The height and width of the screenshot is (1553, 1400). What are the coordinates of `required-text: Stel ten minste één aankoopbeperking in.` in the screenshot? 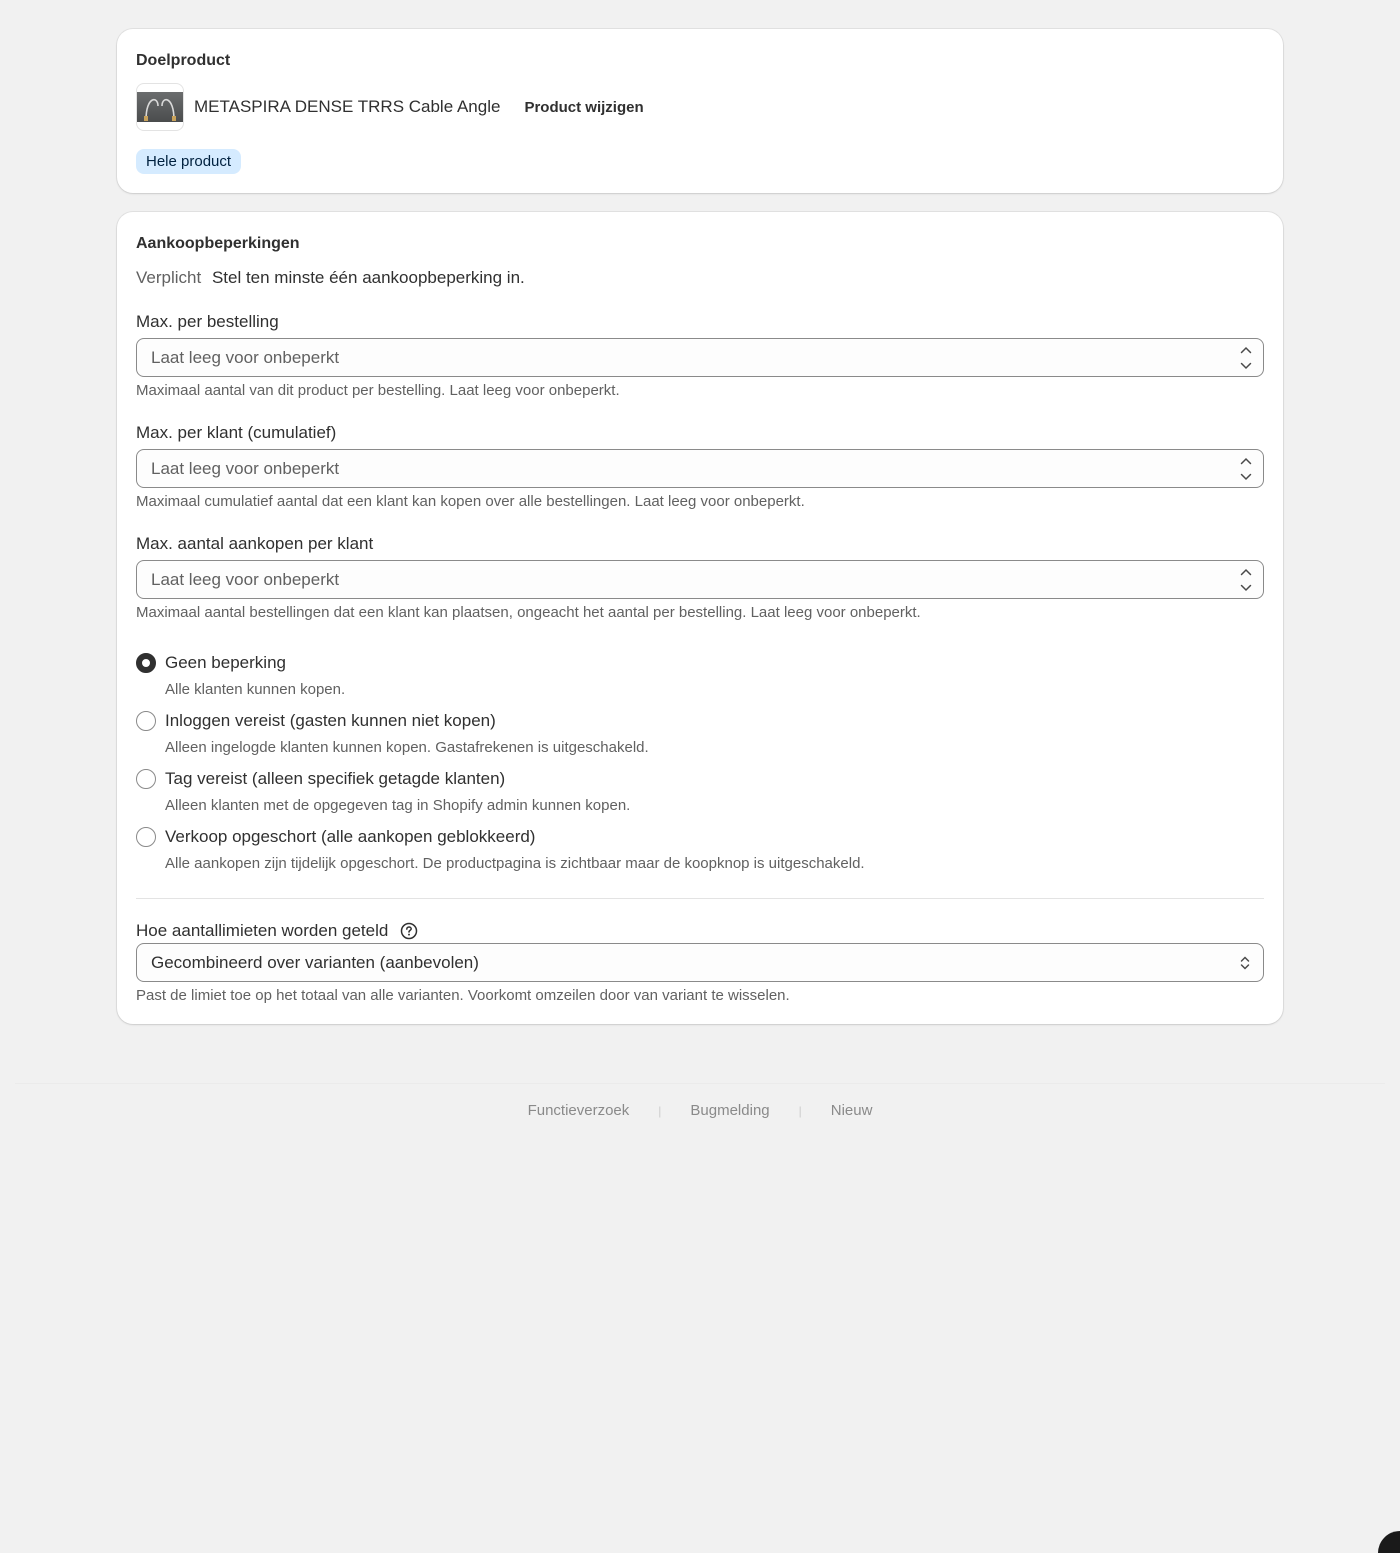 It's located at (368, 277).